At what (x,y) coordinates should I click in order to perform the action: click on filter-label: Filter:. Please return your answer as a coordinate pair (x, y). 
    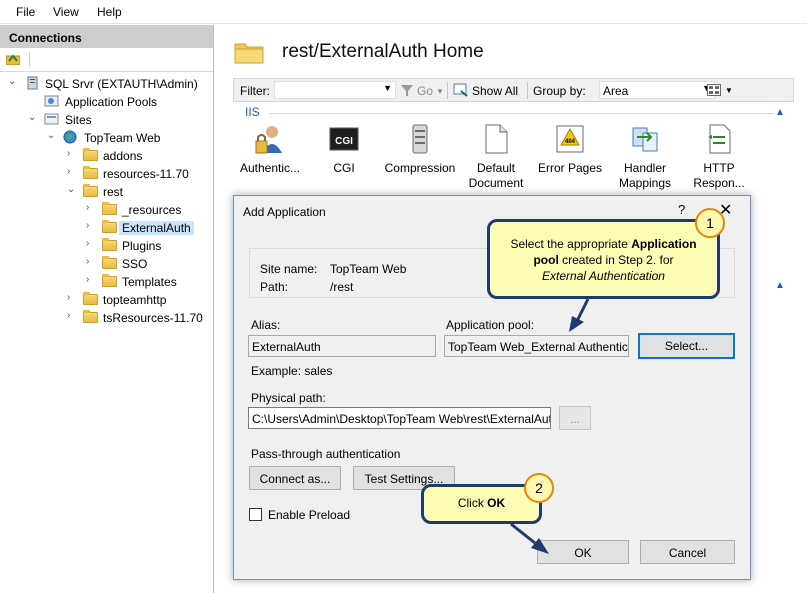
    Looking at the image, I should click on (255, 91).